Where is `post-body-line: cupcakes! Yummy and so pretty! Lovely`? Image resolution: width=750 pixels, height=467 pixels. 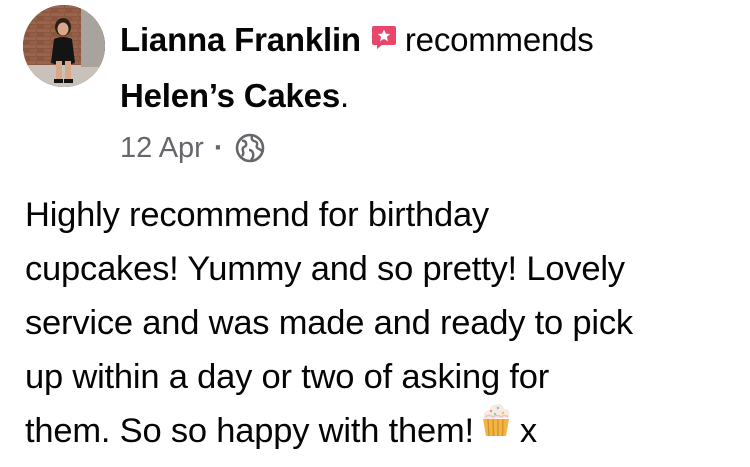 post-body-line: cupcakes! Yummy and so pretty! Lovely is located at coordinates (325, 269).